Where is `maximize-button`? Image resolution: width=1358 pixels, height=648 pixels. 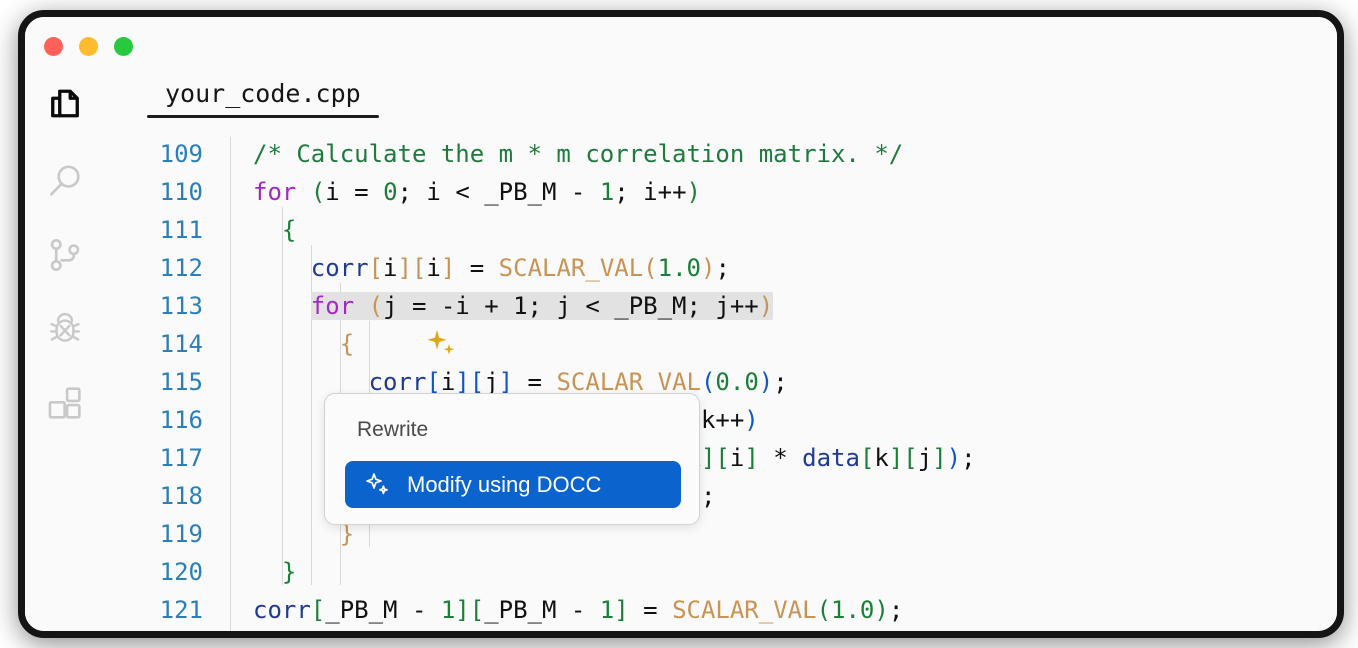 maximize-button is located at coordinates (123, 46).